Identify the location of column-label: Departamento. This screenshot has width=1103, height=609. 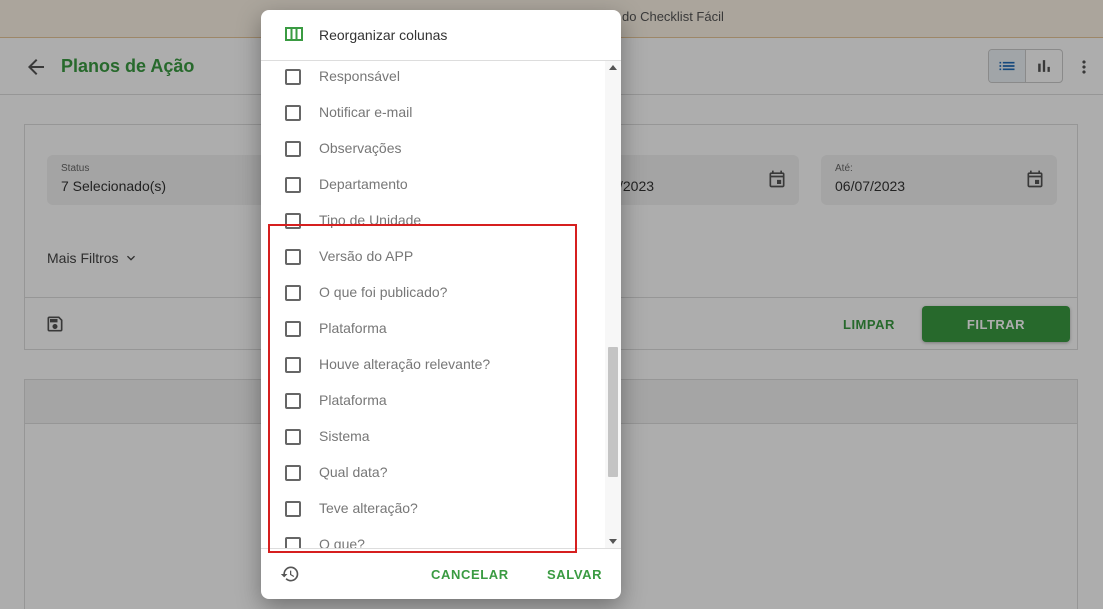
(363, 184).